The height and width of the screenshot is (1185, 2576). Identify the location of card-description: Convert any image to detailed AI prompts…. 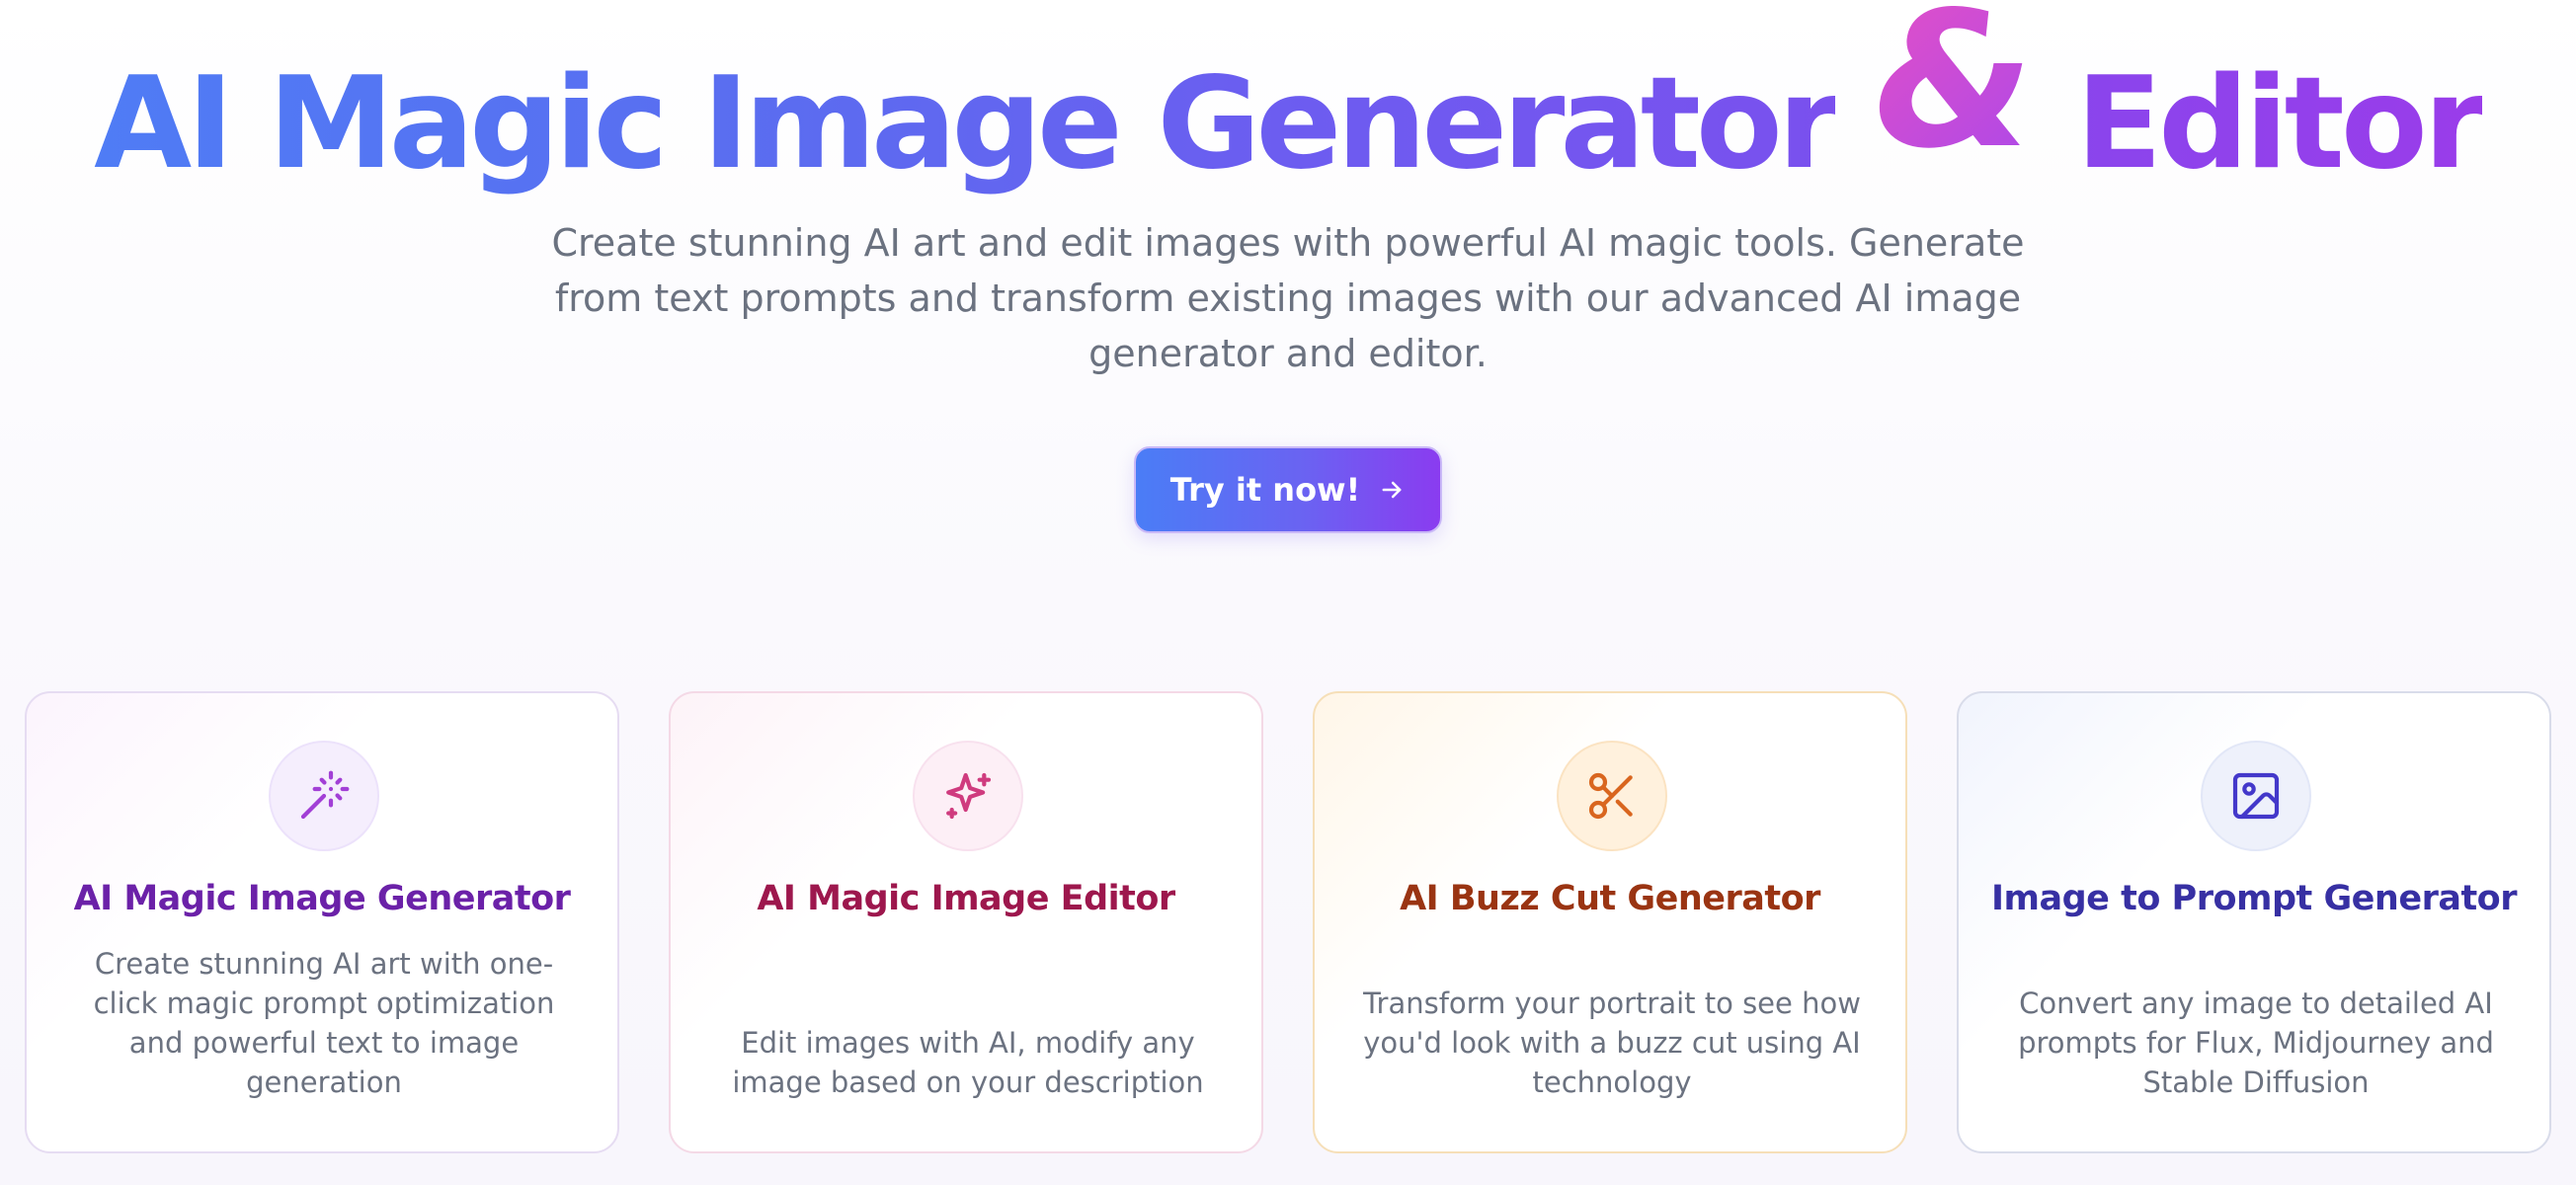
(2256, 1043).